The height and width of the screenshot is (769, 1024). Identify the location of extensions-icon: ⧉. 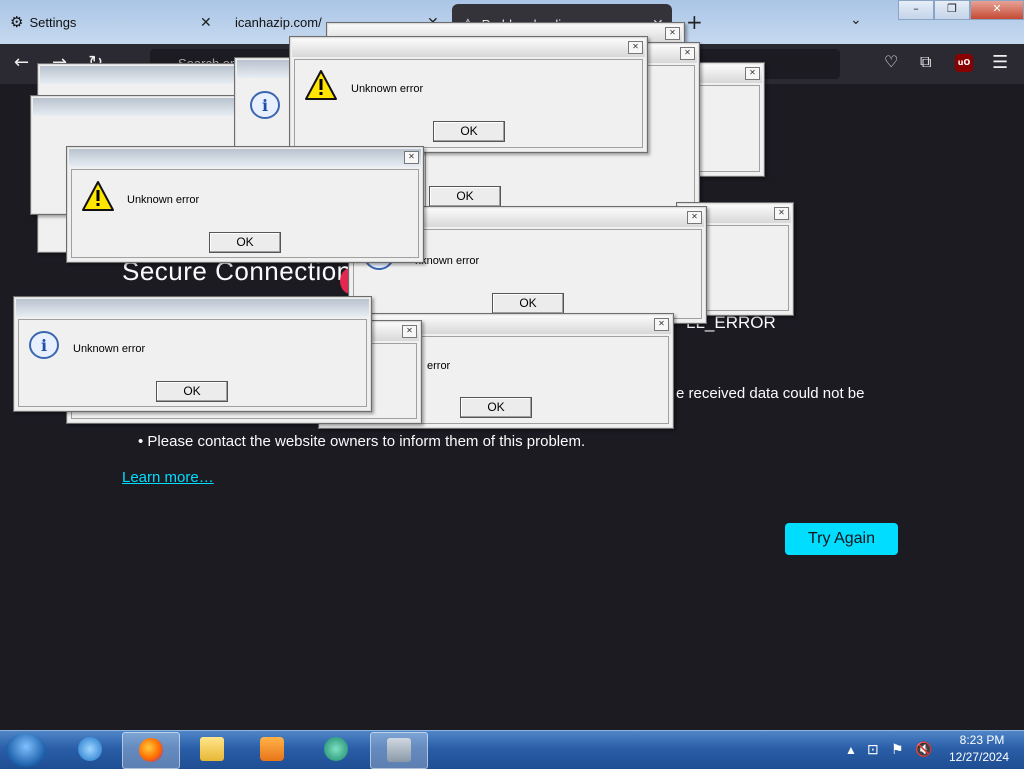
(925, 62).